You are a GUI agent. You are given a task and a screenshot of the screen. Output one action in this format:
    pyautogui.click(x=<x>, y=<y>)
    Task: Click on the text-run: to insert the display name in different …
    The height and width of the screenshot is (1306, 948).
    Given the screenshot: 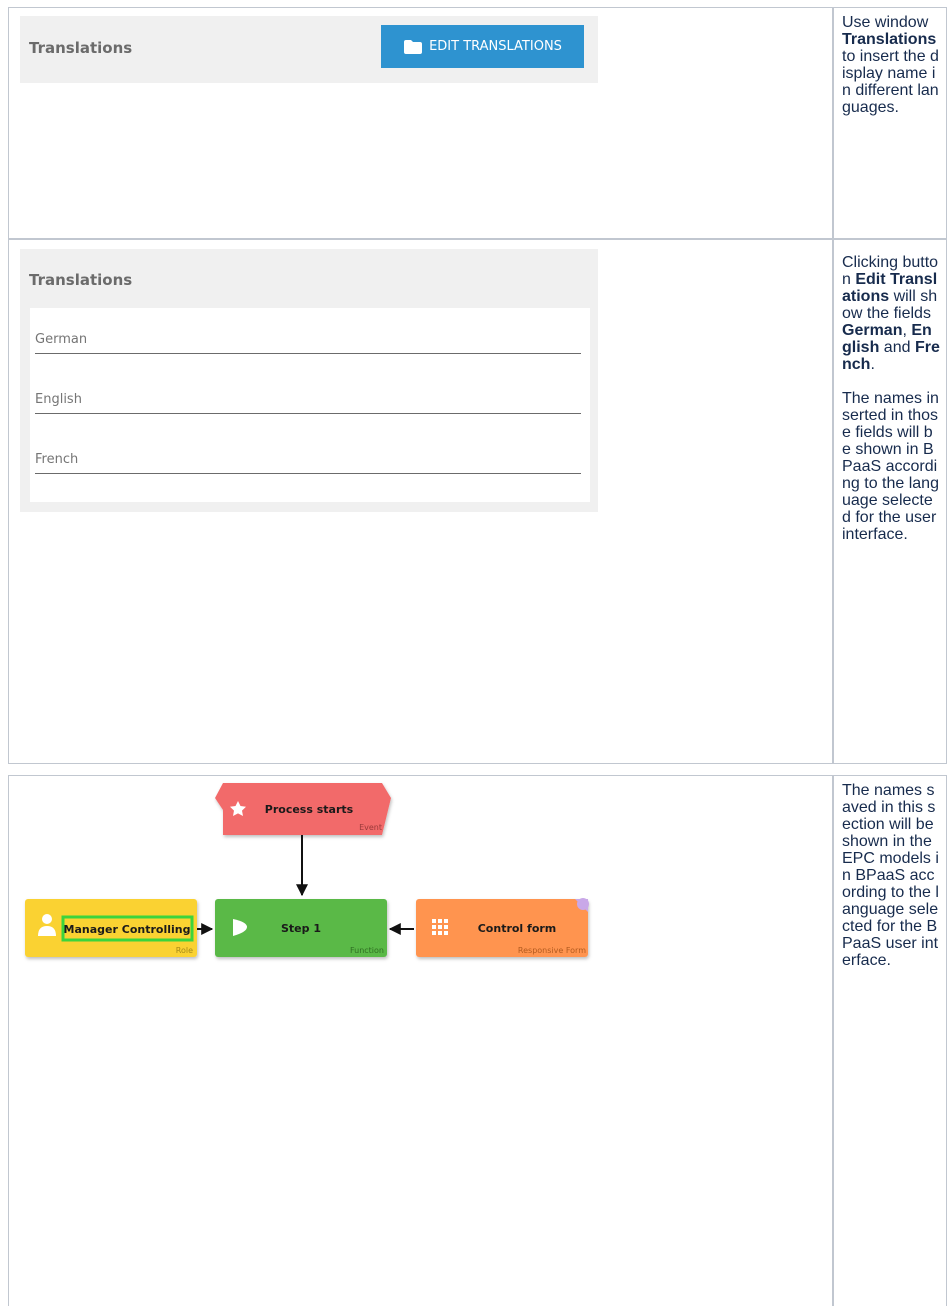 What is the action you would take?
    pyautogui.click(x=890, y=82)
    